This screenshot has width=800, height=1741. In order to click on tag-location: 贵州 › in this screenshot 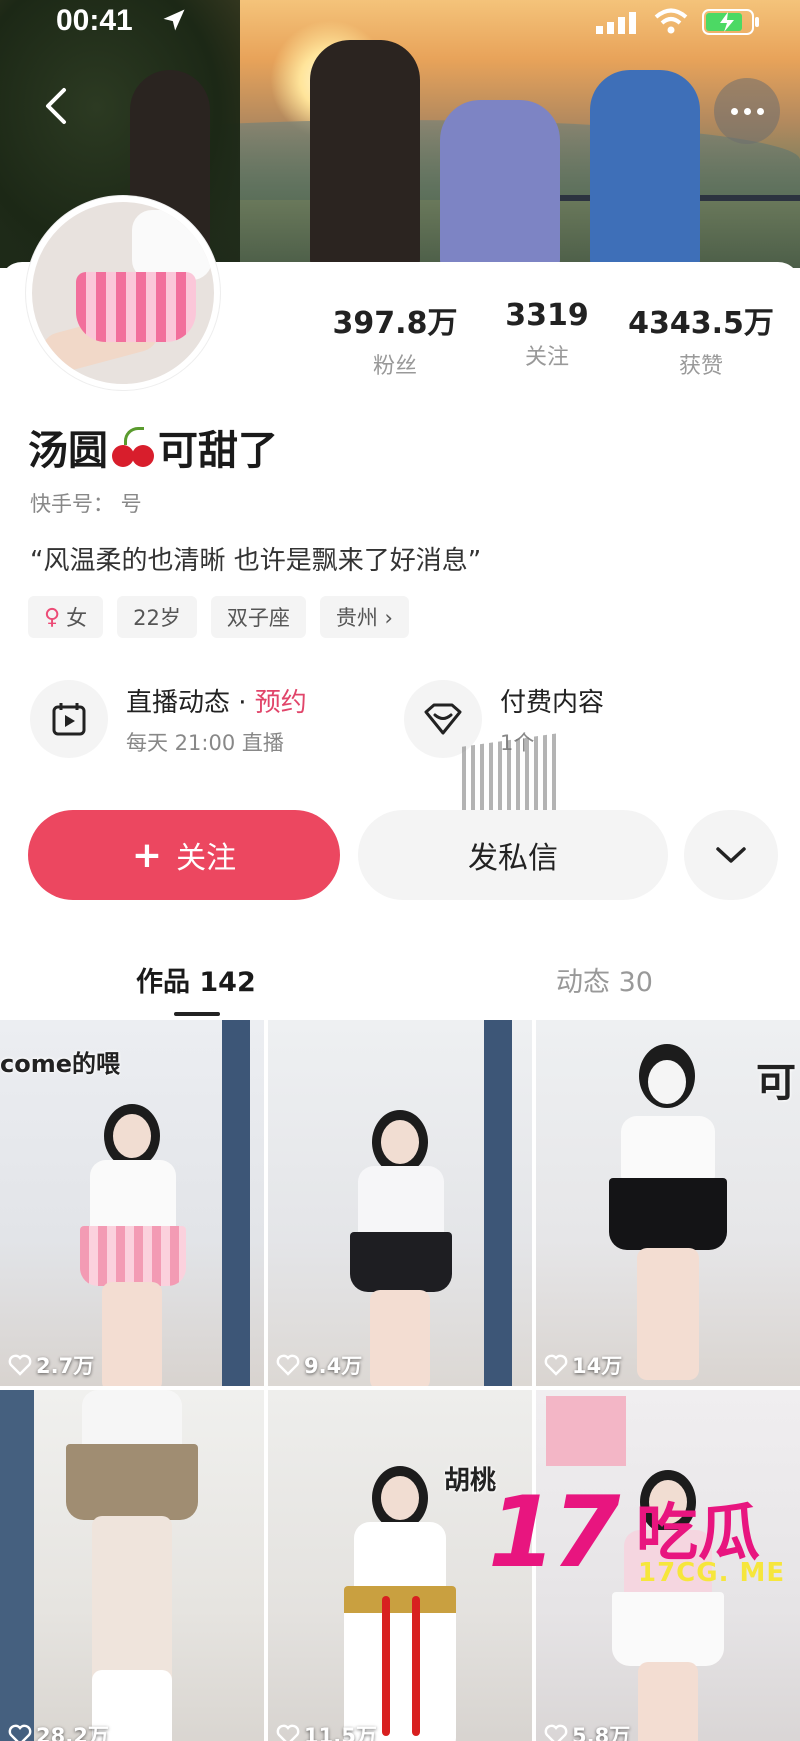, I will do `click(364, 617)`.